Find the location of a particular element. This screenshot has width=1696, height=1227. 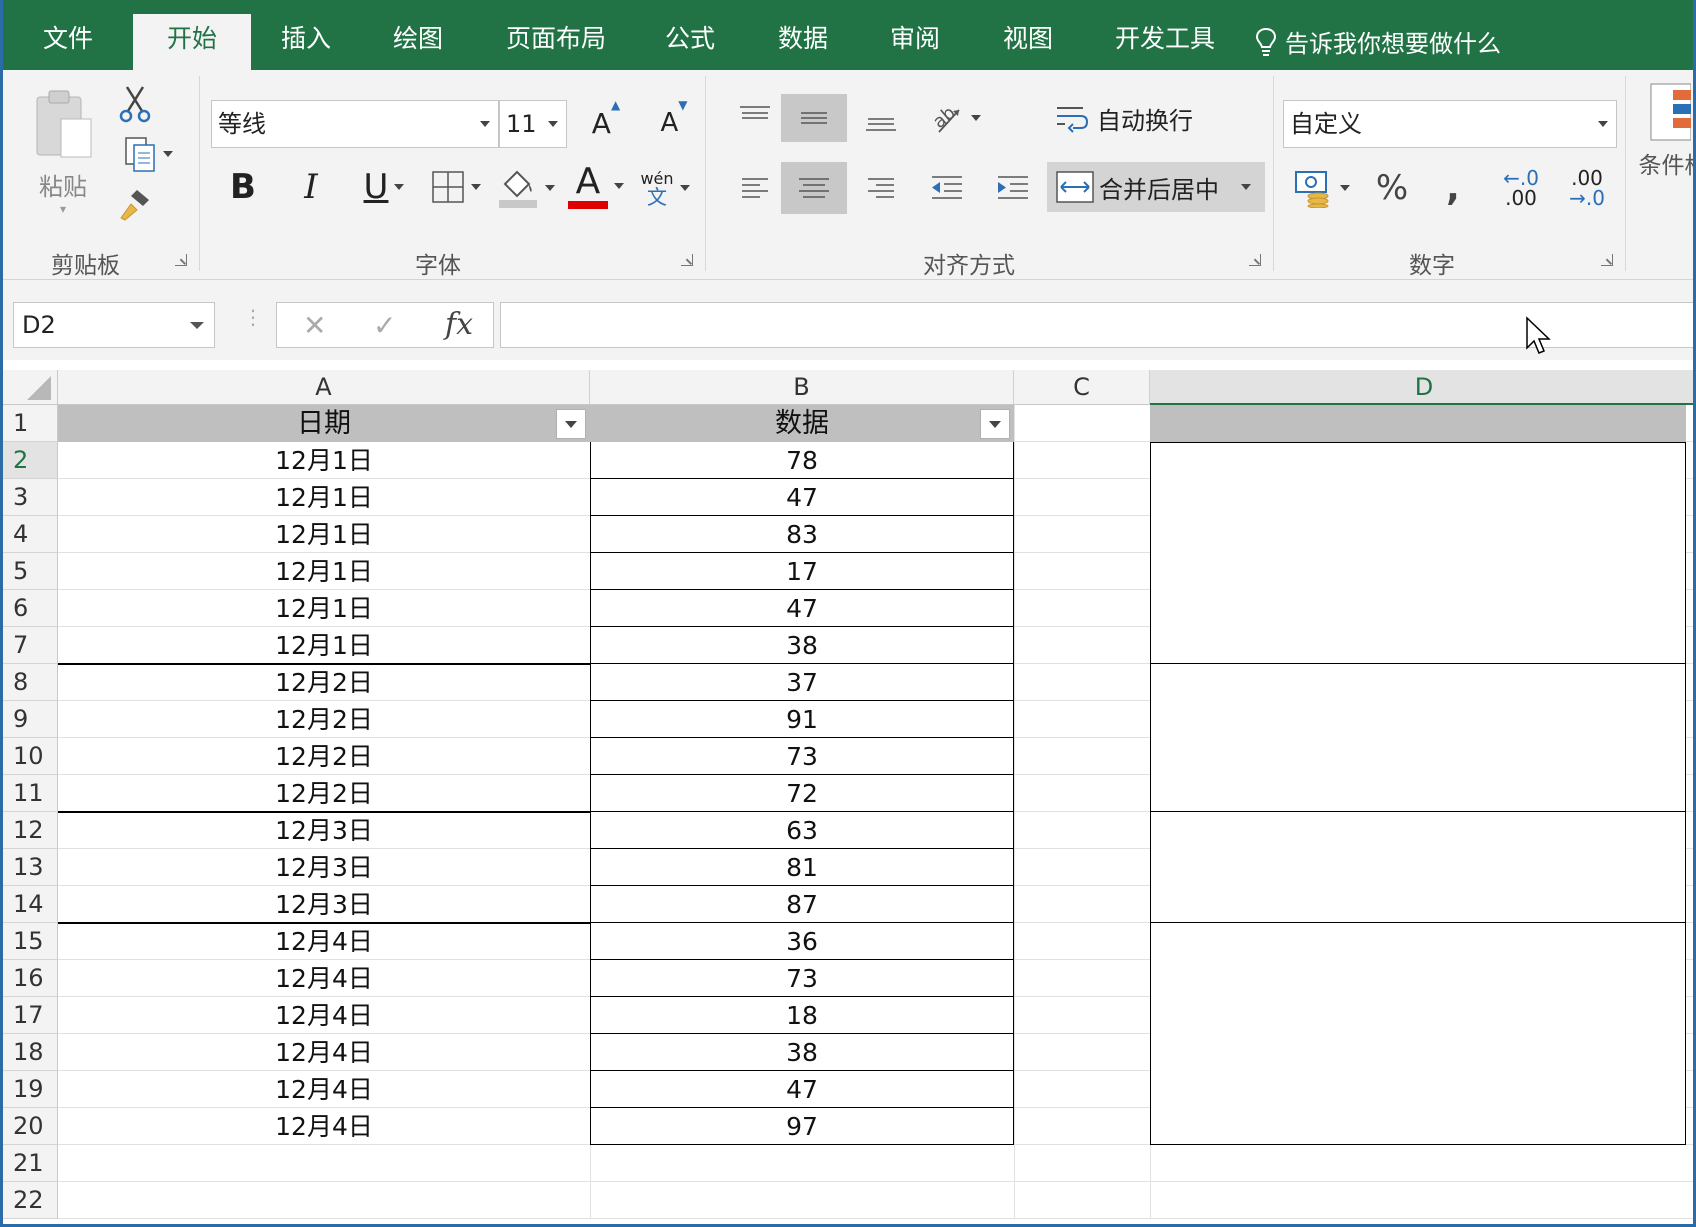

formula-input is located at coordinates (1096, 325).